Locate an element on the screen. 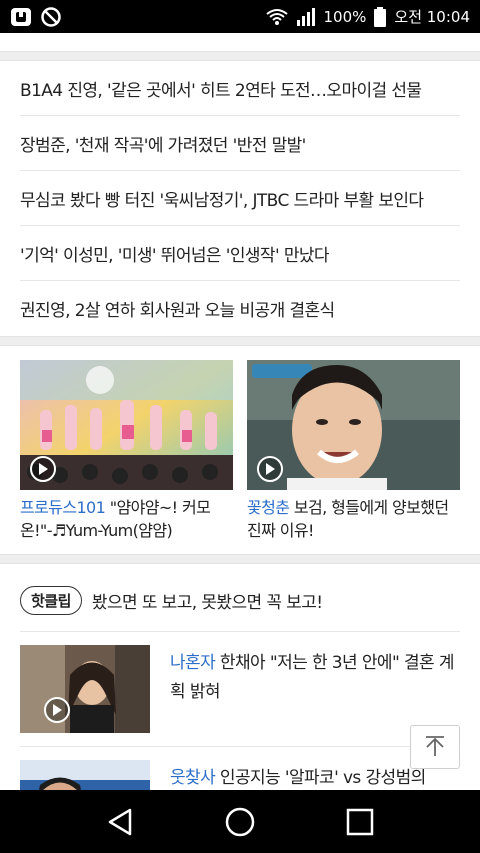 This screenshot has height=853, width=480. video-card: 프로듀스101 "얌야얌~! 커모온!"-♬Yum-Yum(얌얌) is located at coordinates (126, 451).